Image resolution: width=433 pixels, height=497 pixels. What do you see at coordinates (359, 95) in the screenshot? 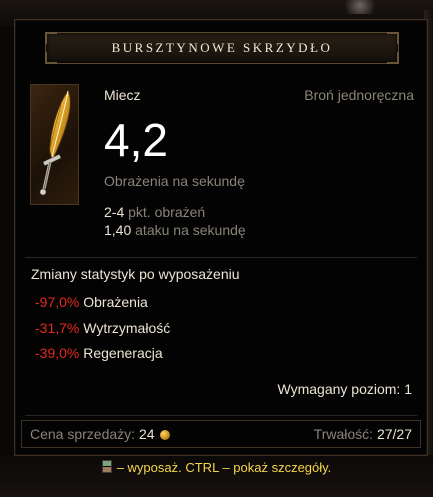
I see `item-slot: Broń jednoręczna` at bounding box center [359, 95].